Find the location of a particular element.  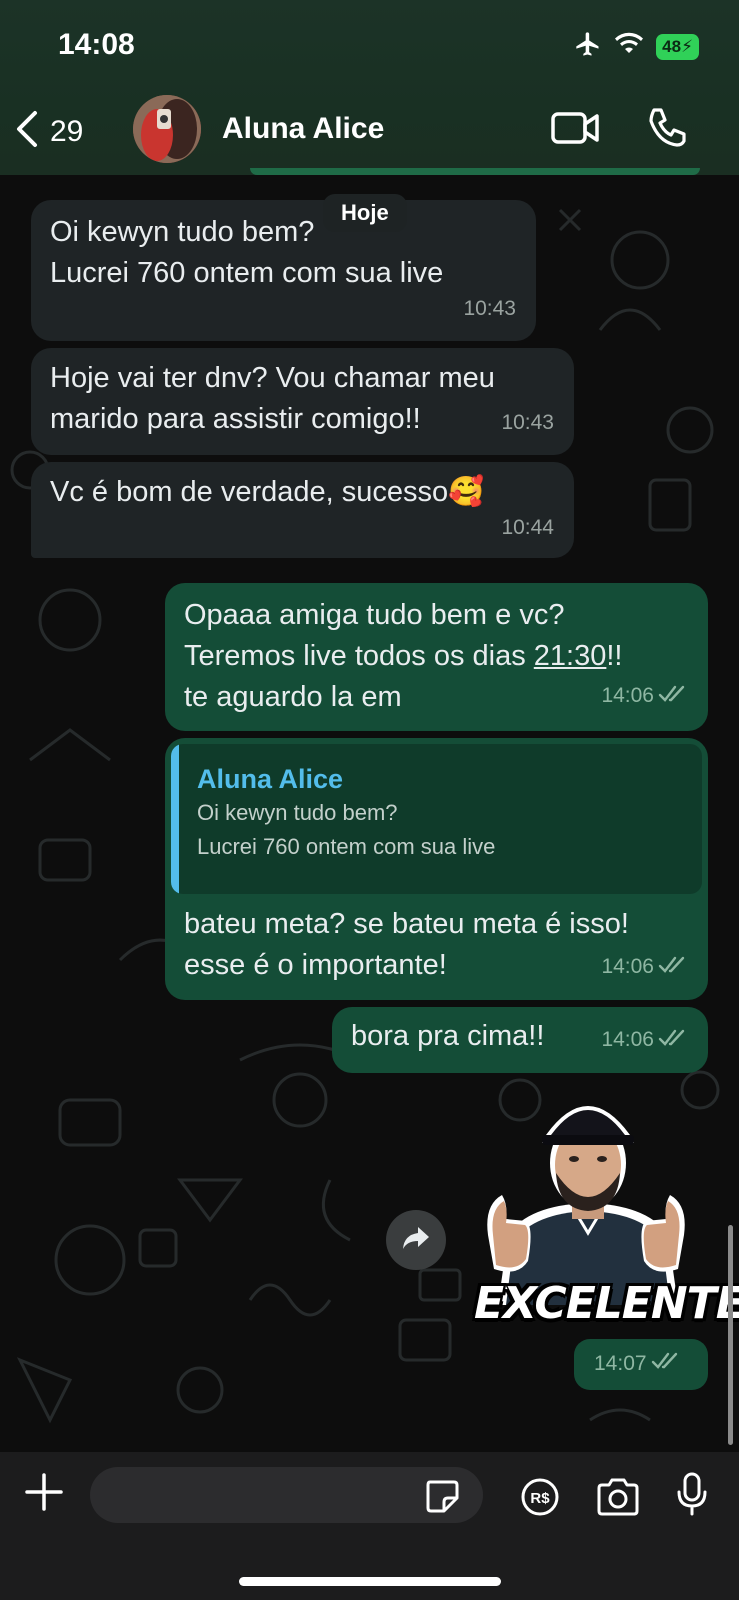

camera-button is located at coordinates (618, 1499).